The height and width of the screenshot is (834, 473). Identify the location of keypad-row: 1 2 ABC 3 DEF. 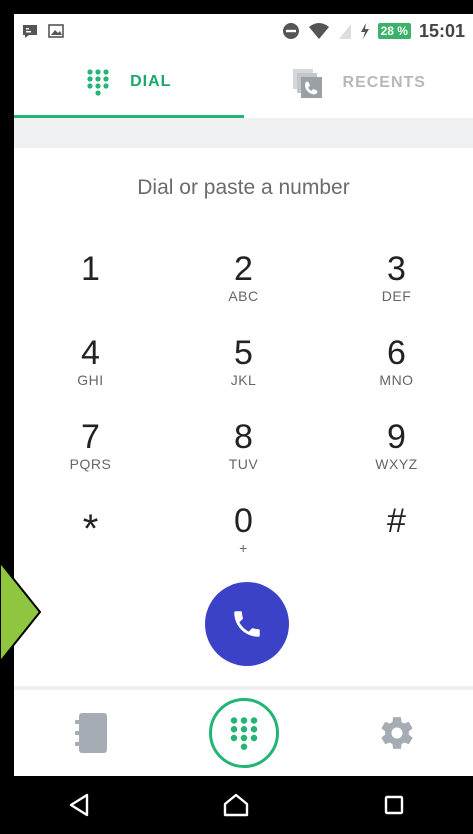
(243, 284).